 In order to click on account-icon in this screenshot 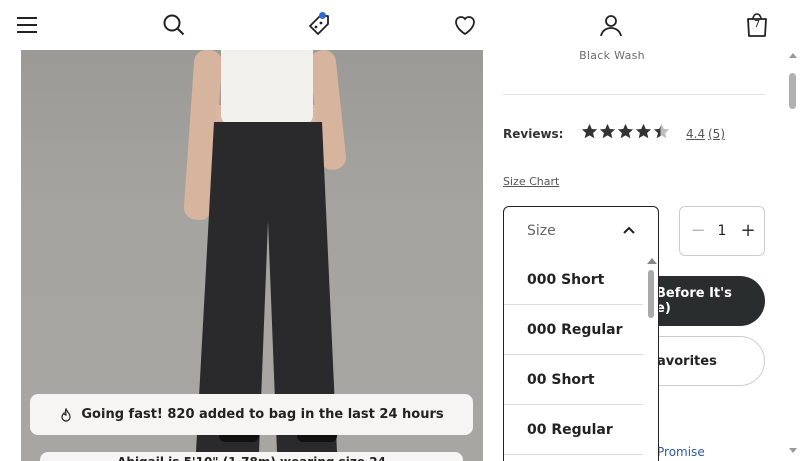, I will do `click(611, 25)`.